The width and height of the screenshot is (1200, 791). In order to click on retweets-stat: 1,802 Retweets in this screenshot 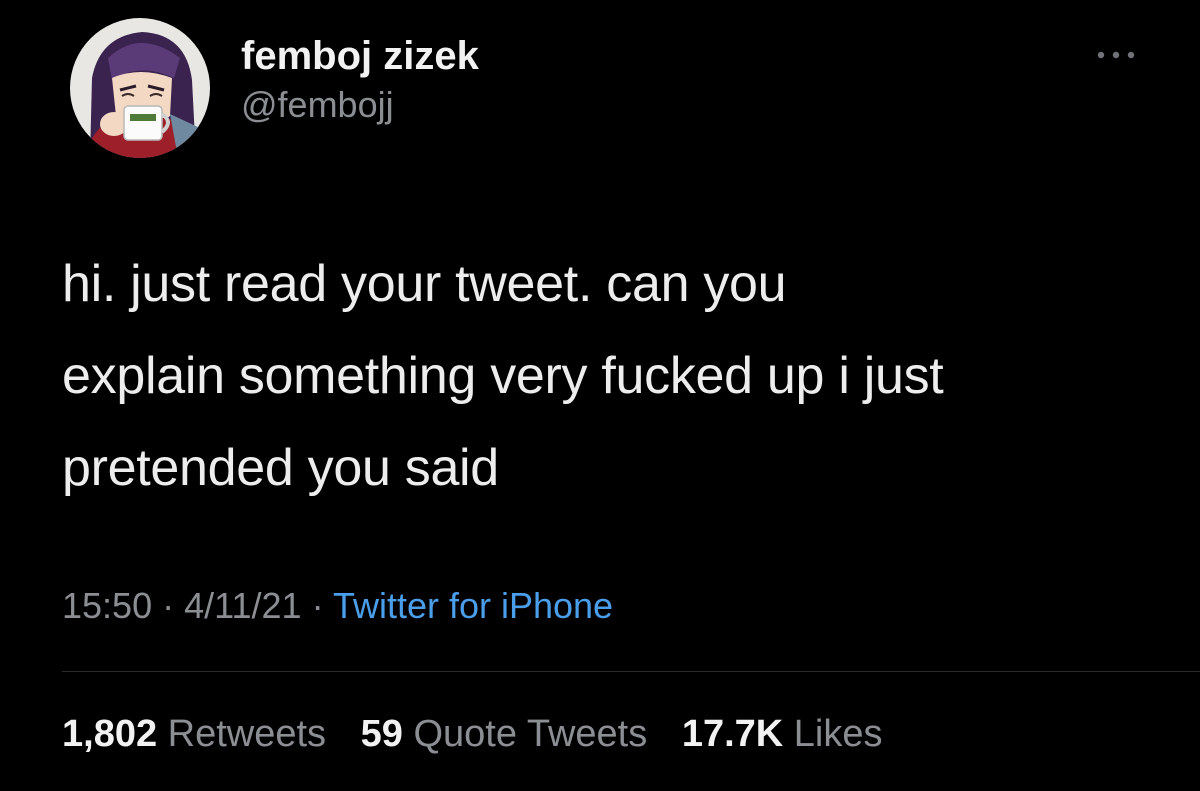, I will do `click(194, 734)`.